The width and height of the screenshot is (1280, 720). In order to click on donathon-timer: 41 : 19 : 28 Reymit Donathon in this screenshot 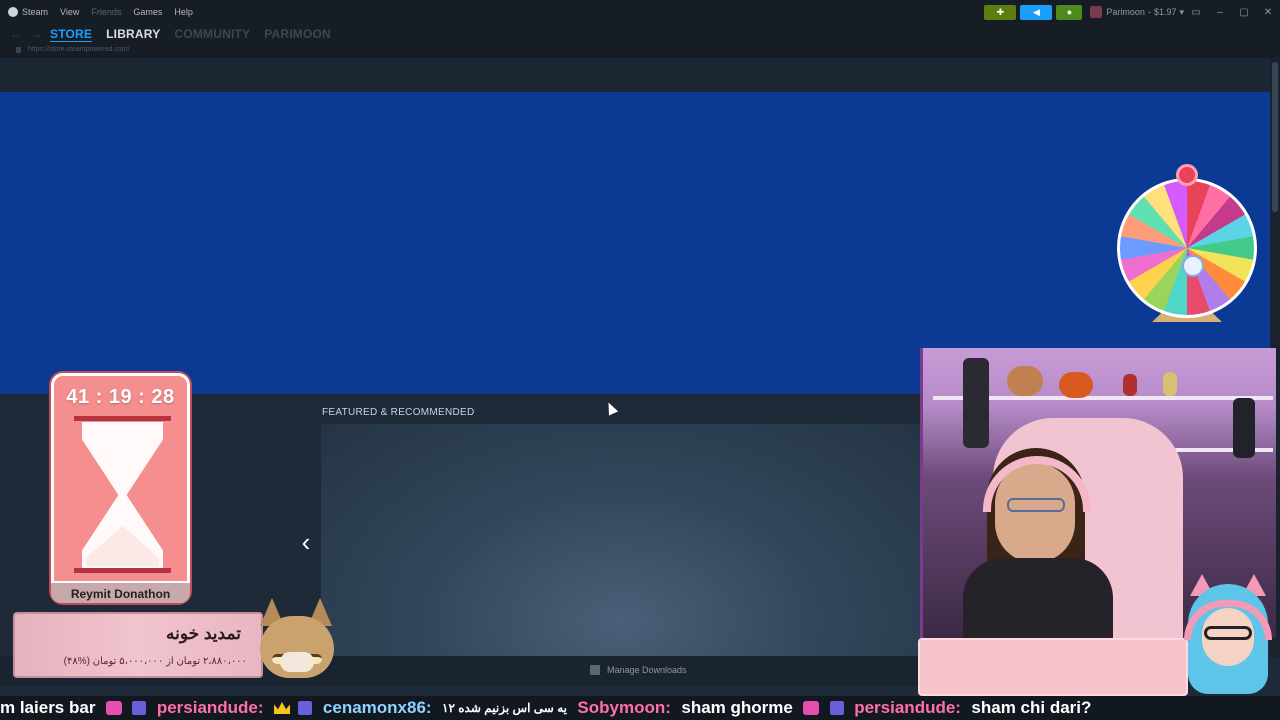, I will do `click(120, 488)`.